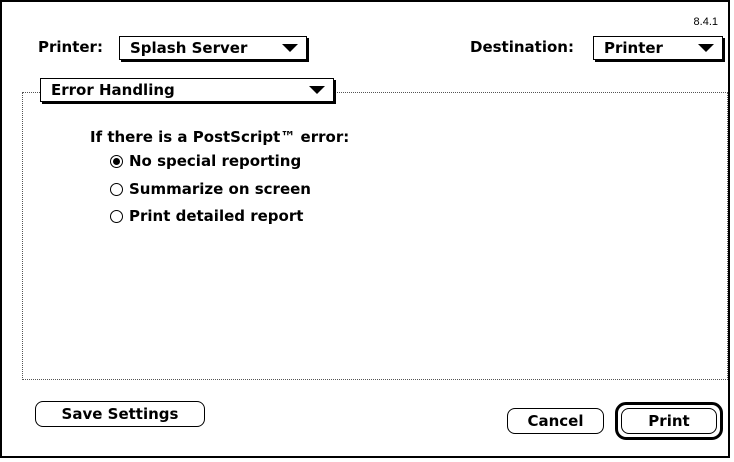 This screenshot has width=734, height=462. Describe the element at coordinates (216, 216) in the screenshot. I see `radio-label: Print detailed report` at that location.